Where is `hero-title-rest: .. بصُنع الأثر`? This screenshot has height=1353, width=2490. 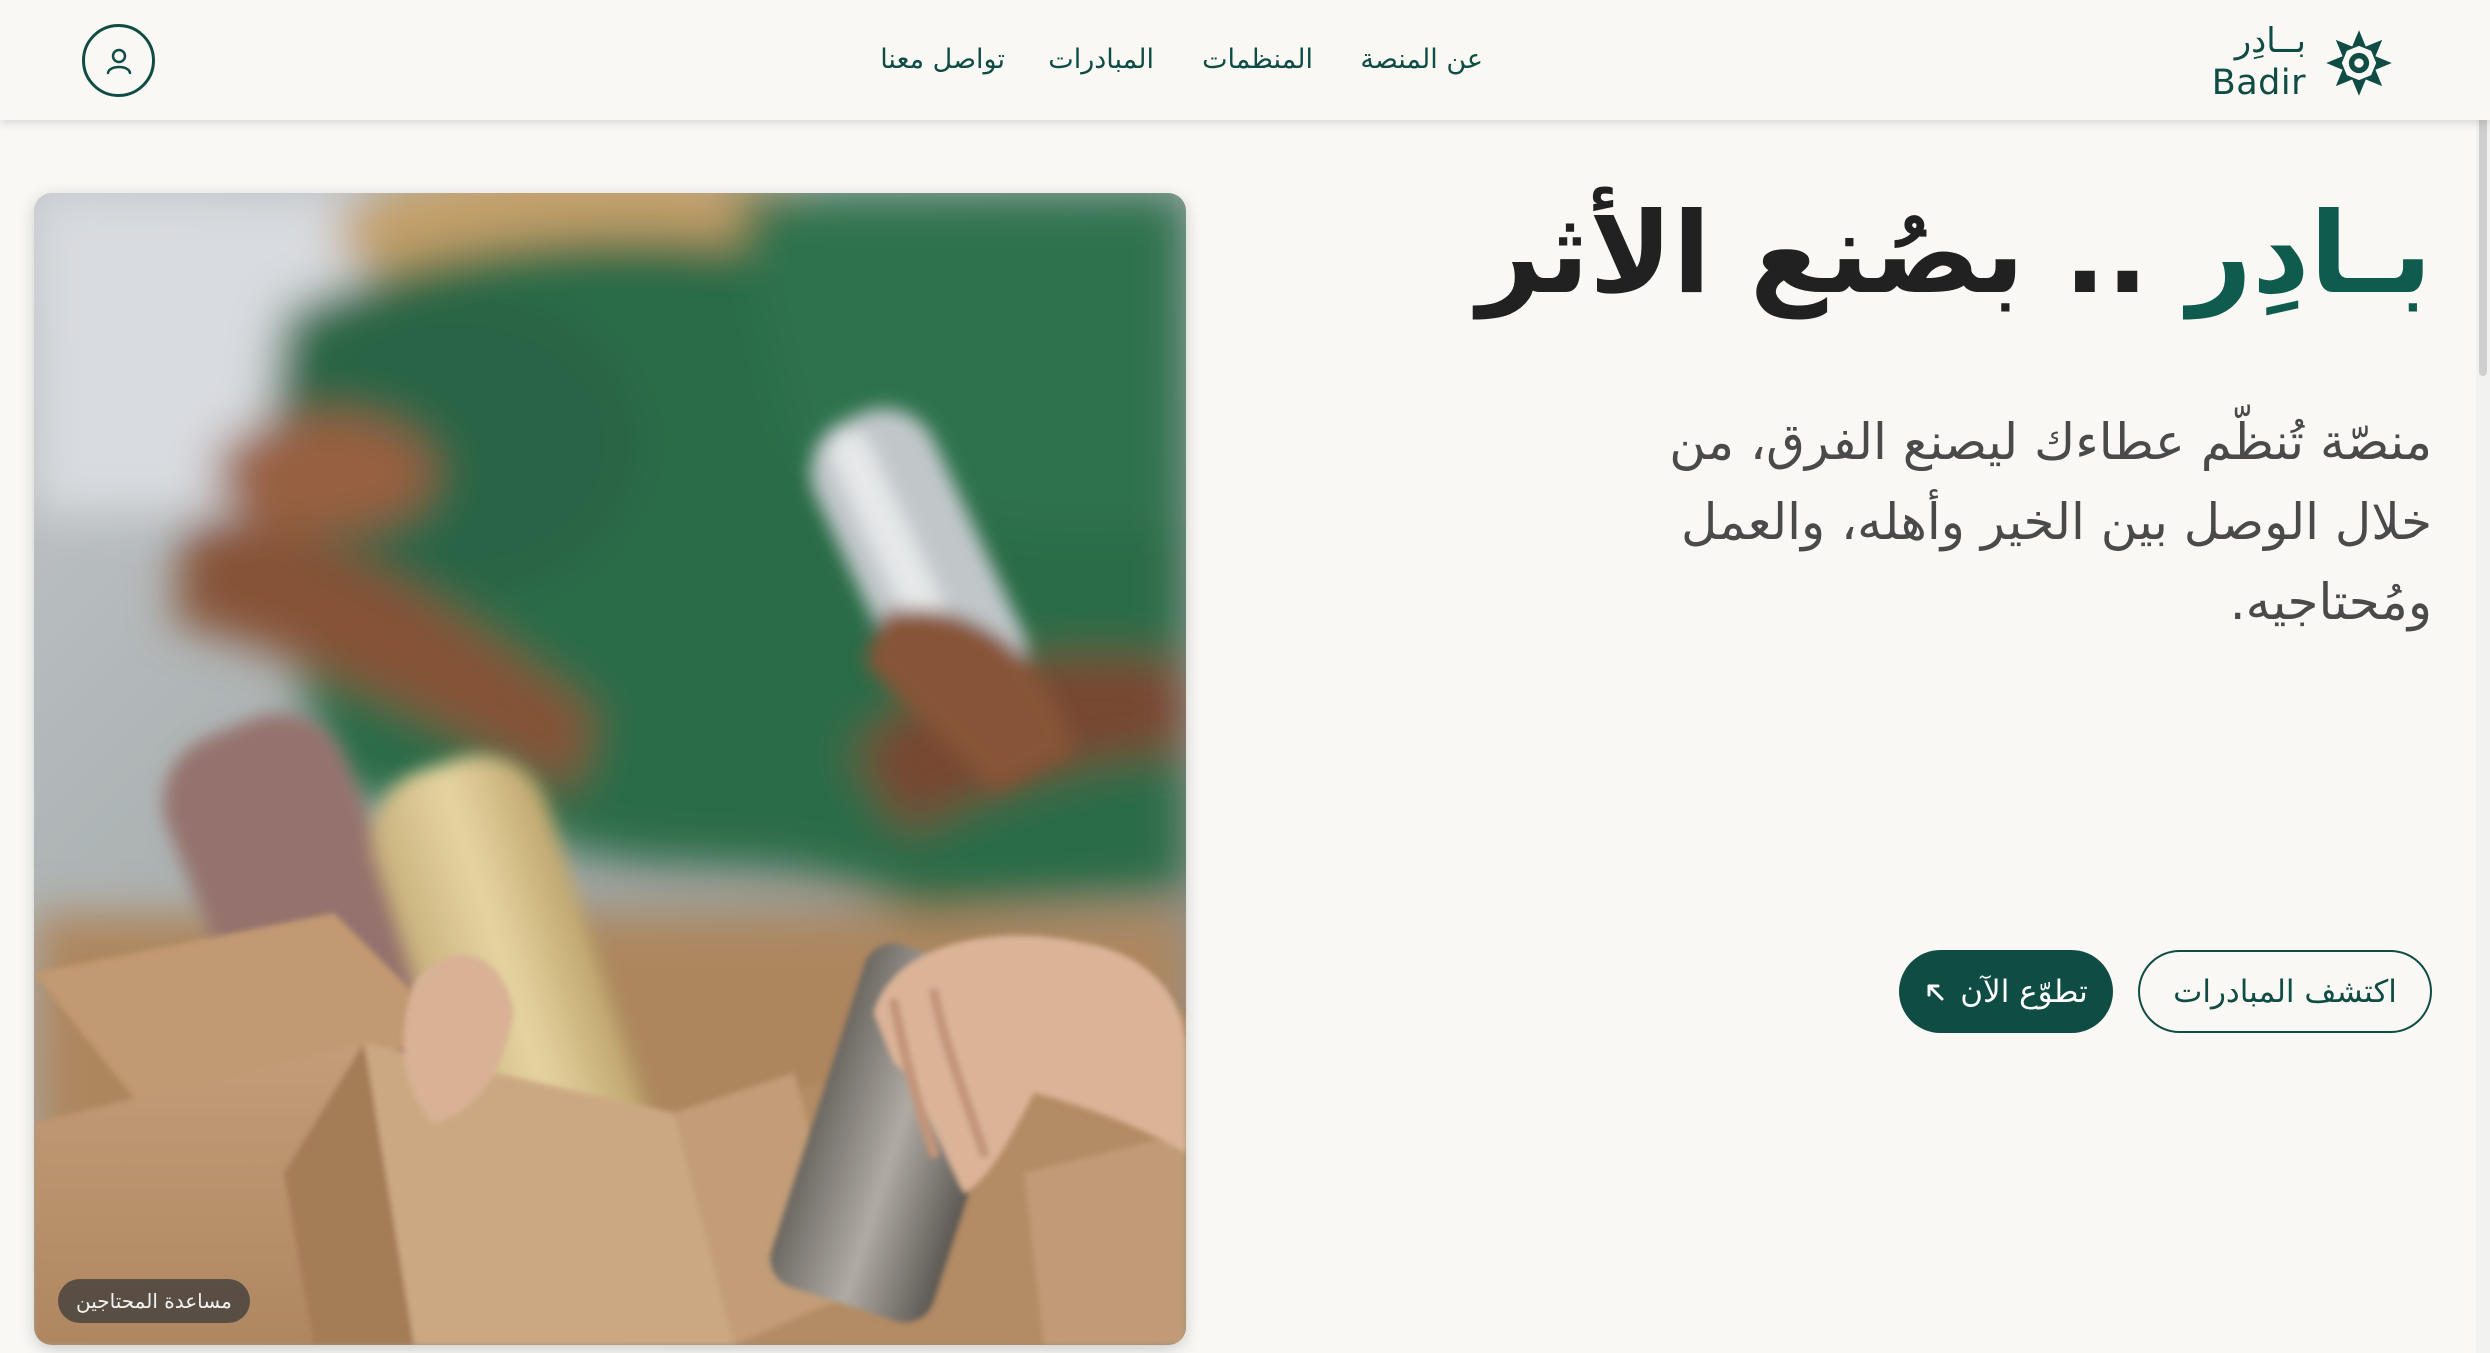
hero-title-rest: .. بصُنع الأثر is located at coordinates (1832, 254).